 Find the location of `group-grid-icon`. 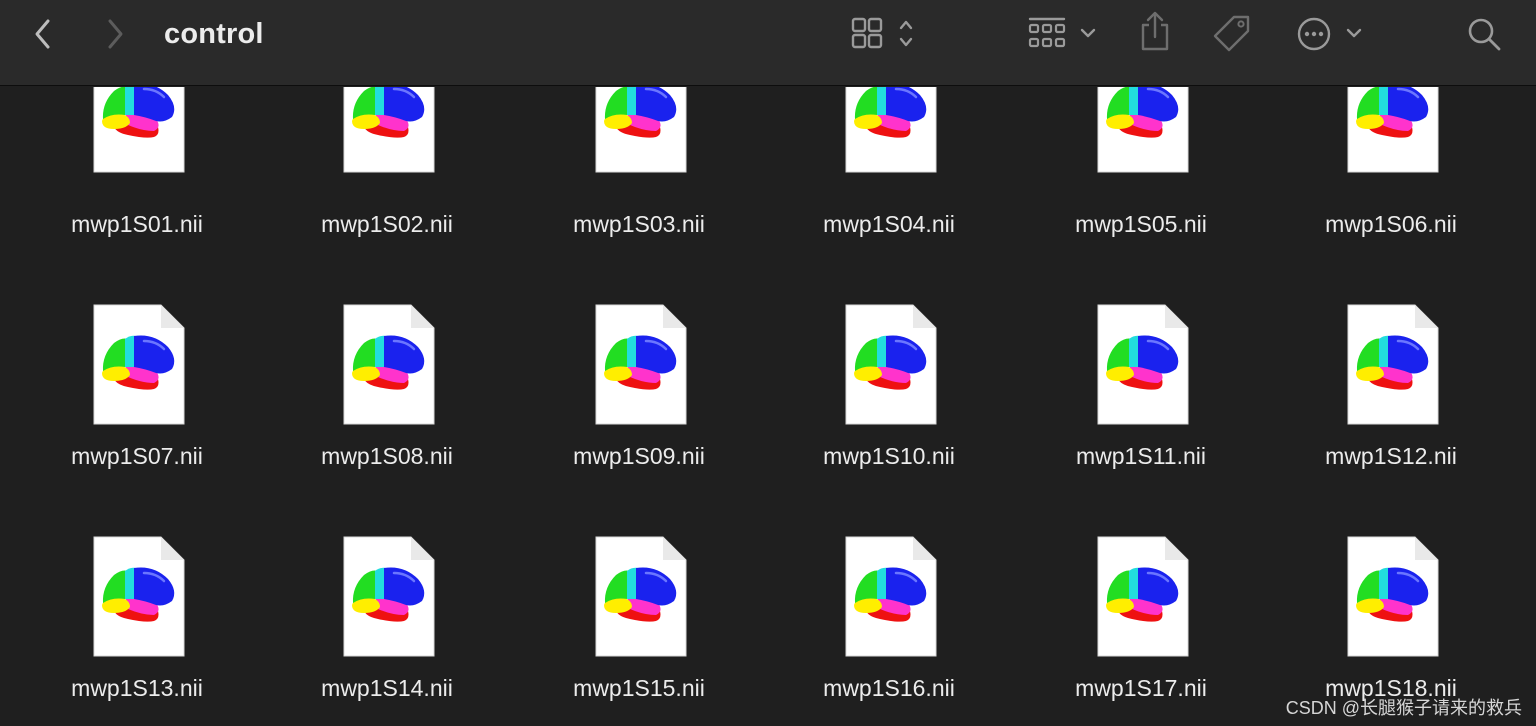

group-grid-icon is located at coordinates (1062, 32).